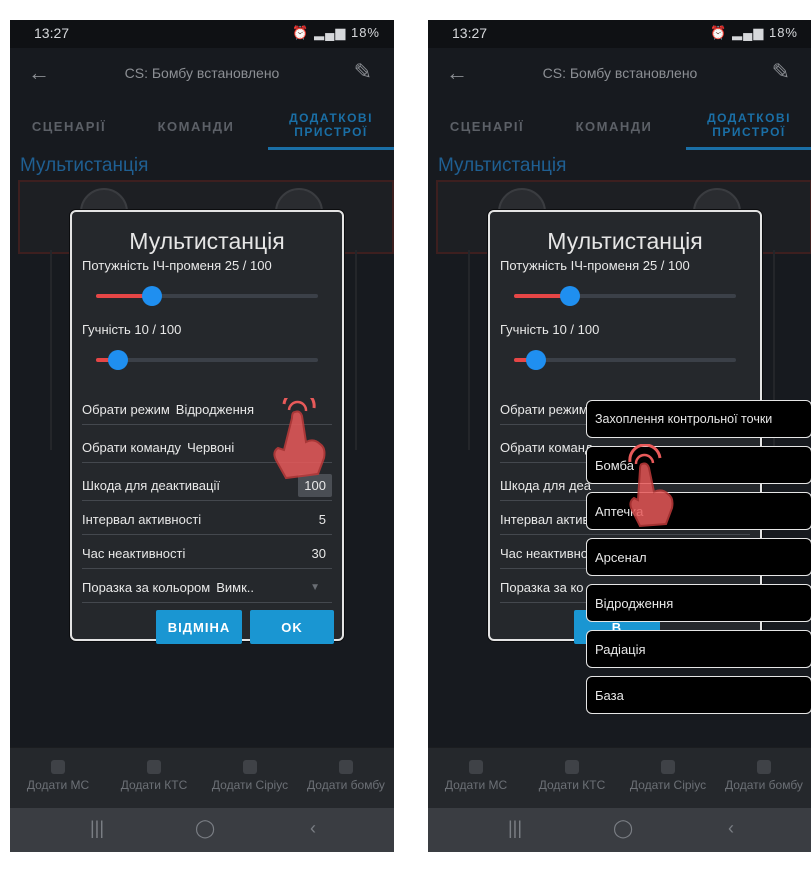 The image size is (811, 870). What do you see at coordinates (545, 519) in the screenshot?
I see `interval-label: Інтервал актив` at bounding box center [545, 519].